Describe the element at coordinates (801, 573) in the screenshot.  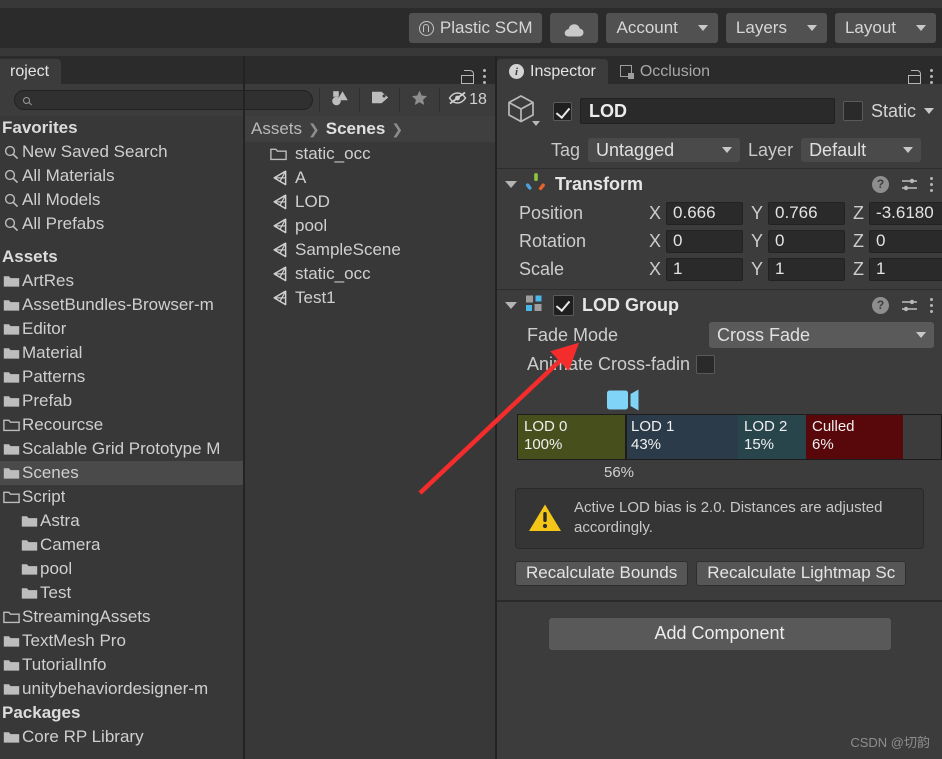
I see `recalculate-lightmap-button: Recalculate Lightmap Sc` at that location.